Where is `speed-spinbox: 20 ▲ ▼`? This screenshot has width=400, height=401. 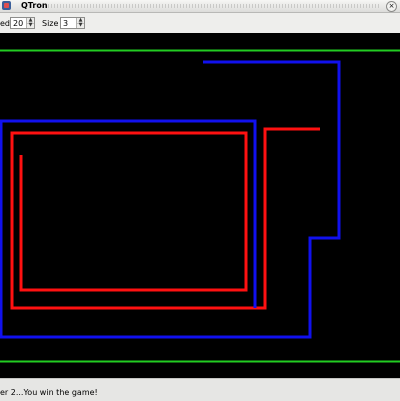 speed-spinbox: 20 ▲ ▼ is located at coordinates (22, 23).